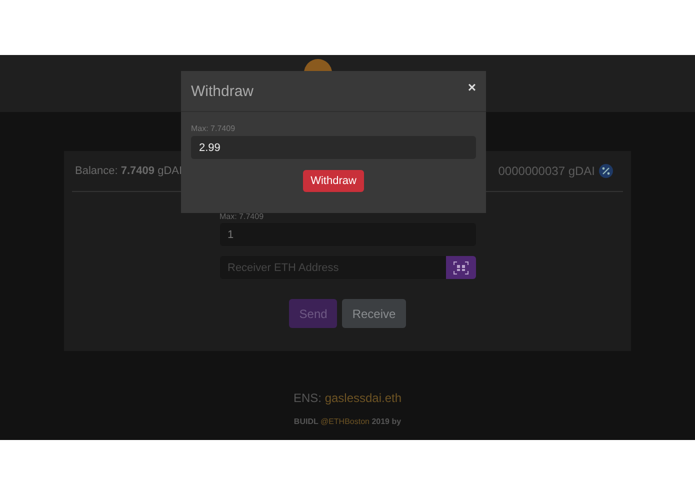  What do you see at coordinates (222, 91) in the screenshot?
I see `dialog-title: Withdraw` at bounding box center [222, 91].